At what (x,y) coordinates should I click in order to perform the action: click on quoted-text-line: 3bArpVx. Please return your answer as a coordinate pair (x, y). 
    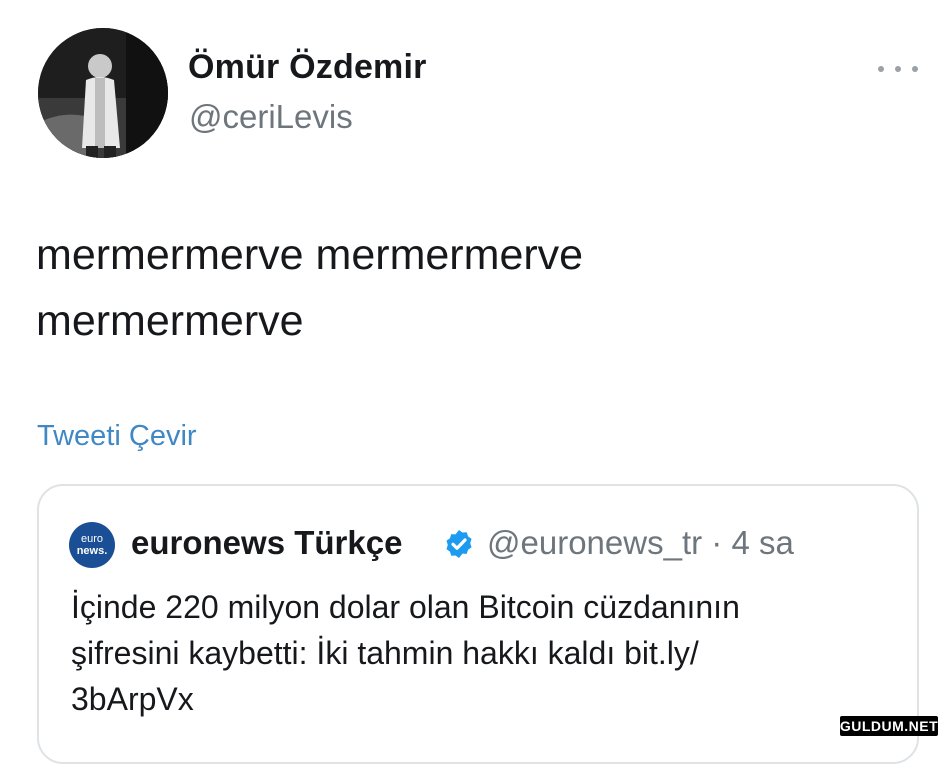
    Looking at the image, I should click on (132, 699).